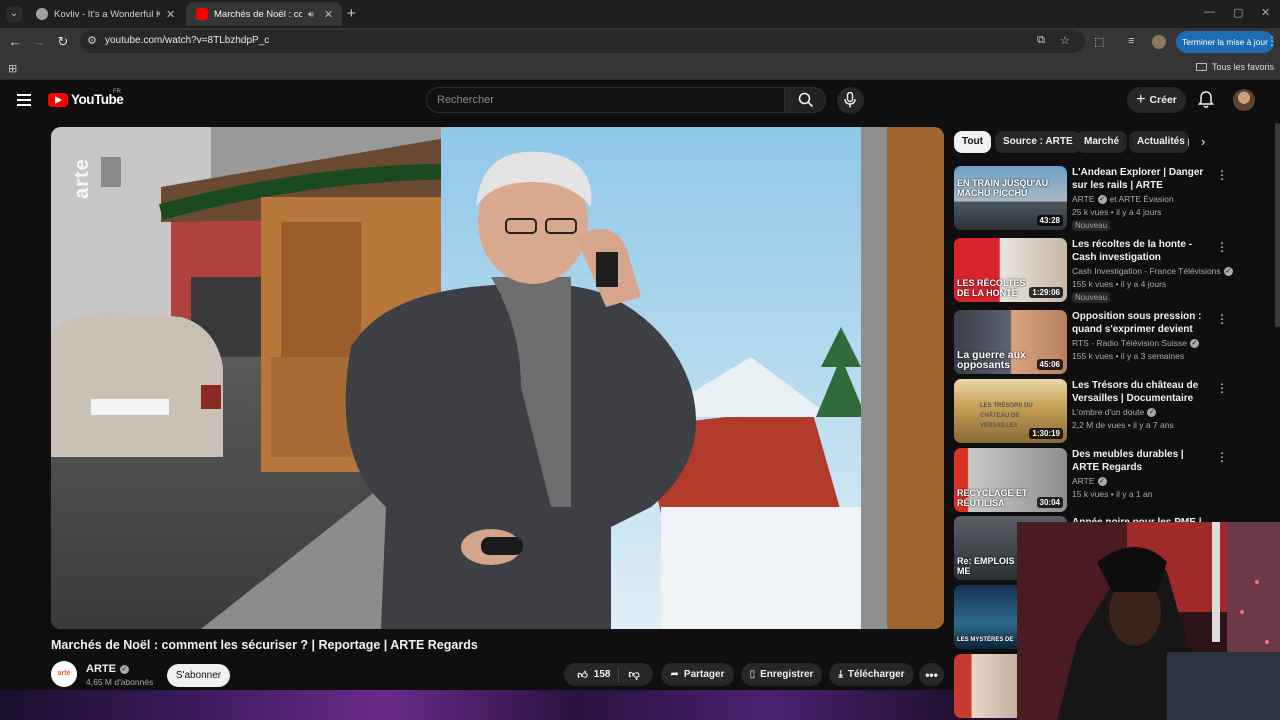 The width and height of the screenshot is (1280, 720). I want to click on chip-all: Tout, so click(972, 142).